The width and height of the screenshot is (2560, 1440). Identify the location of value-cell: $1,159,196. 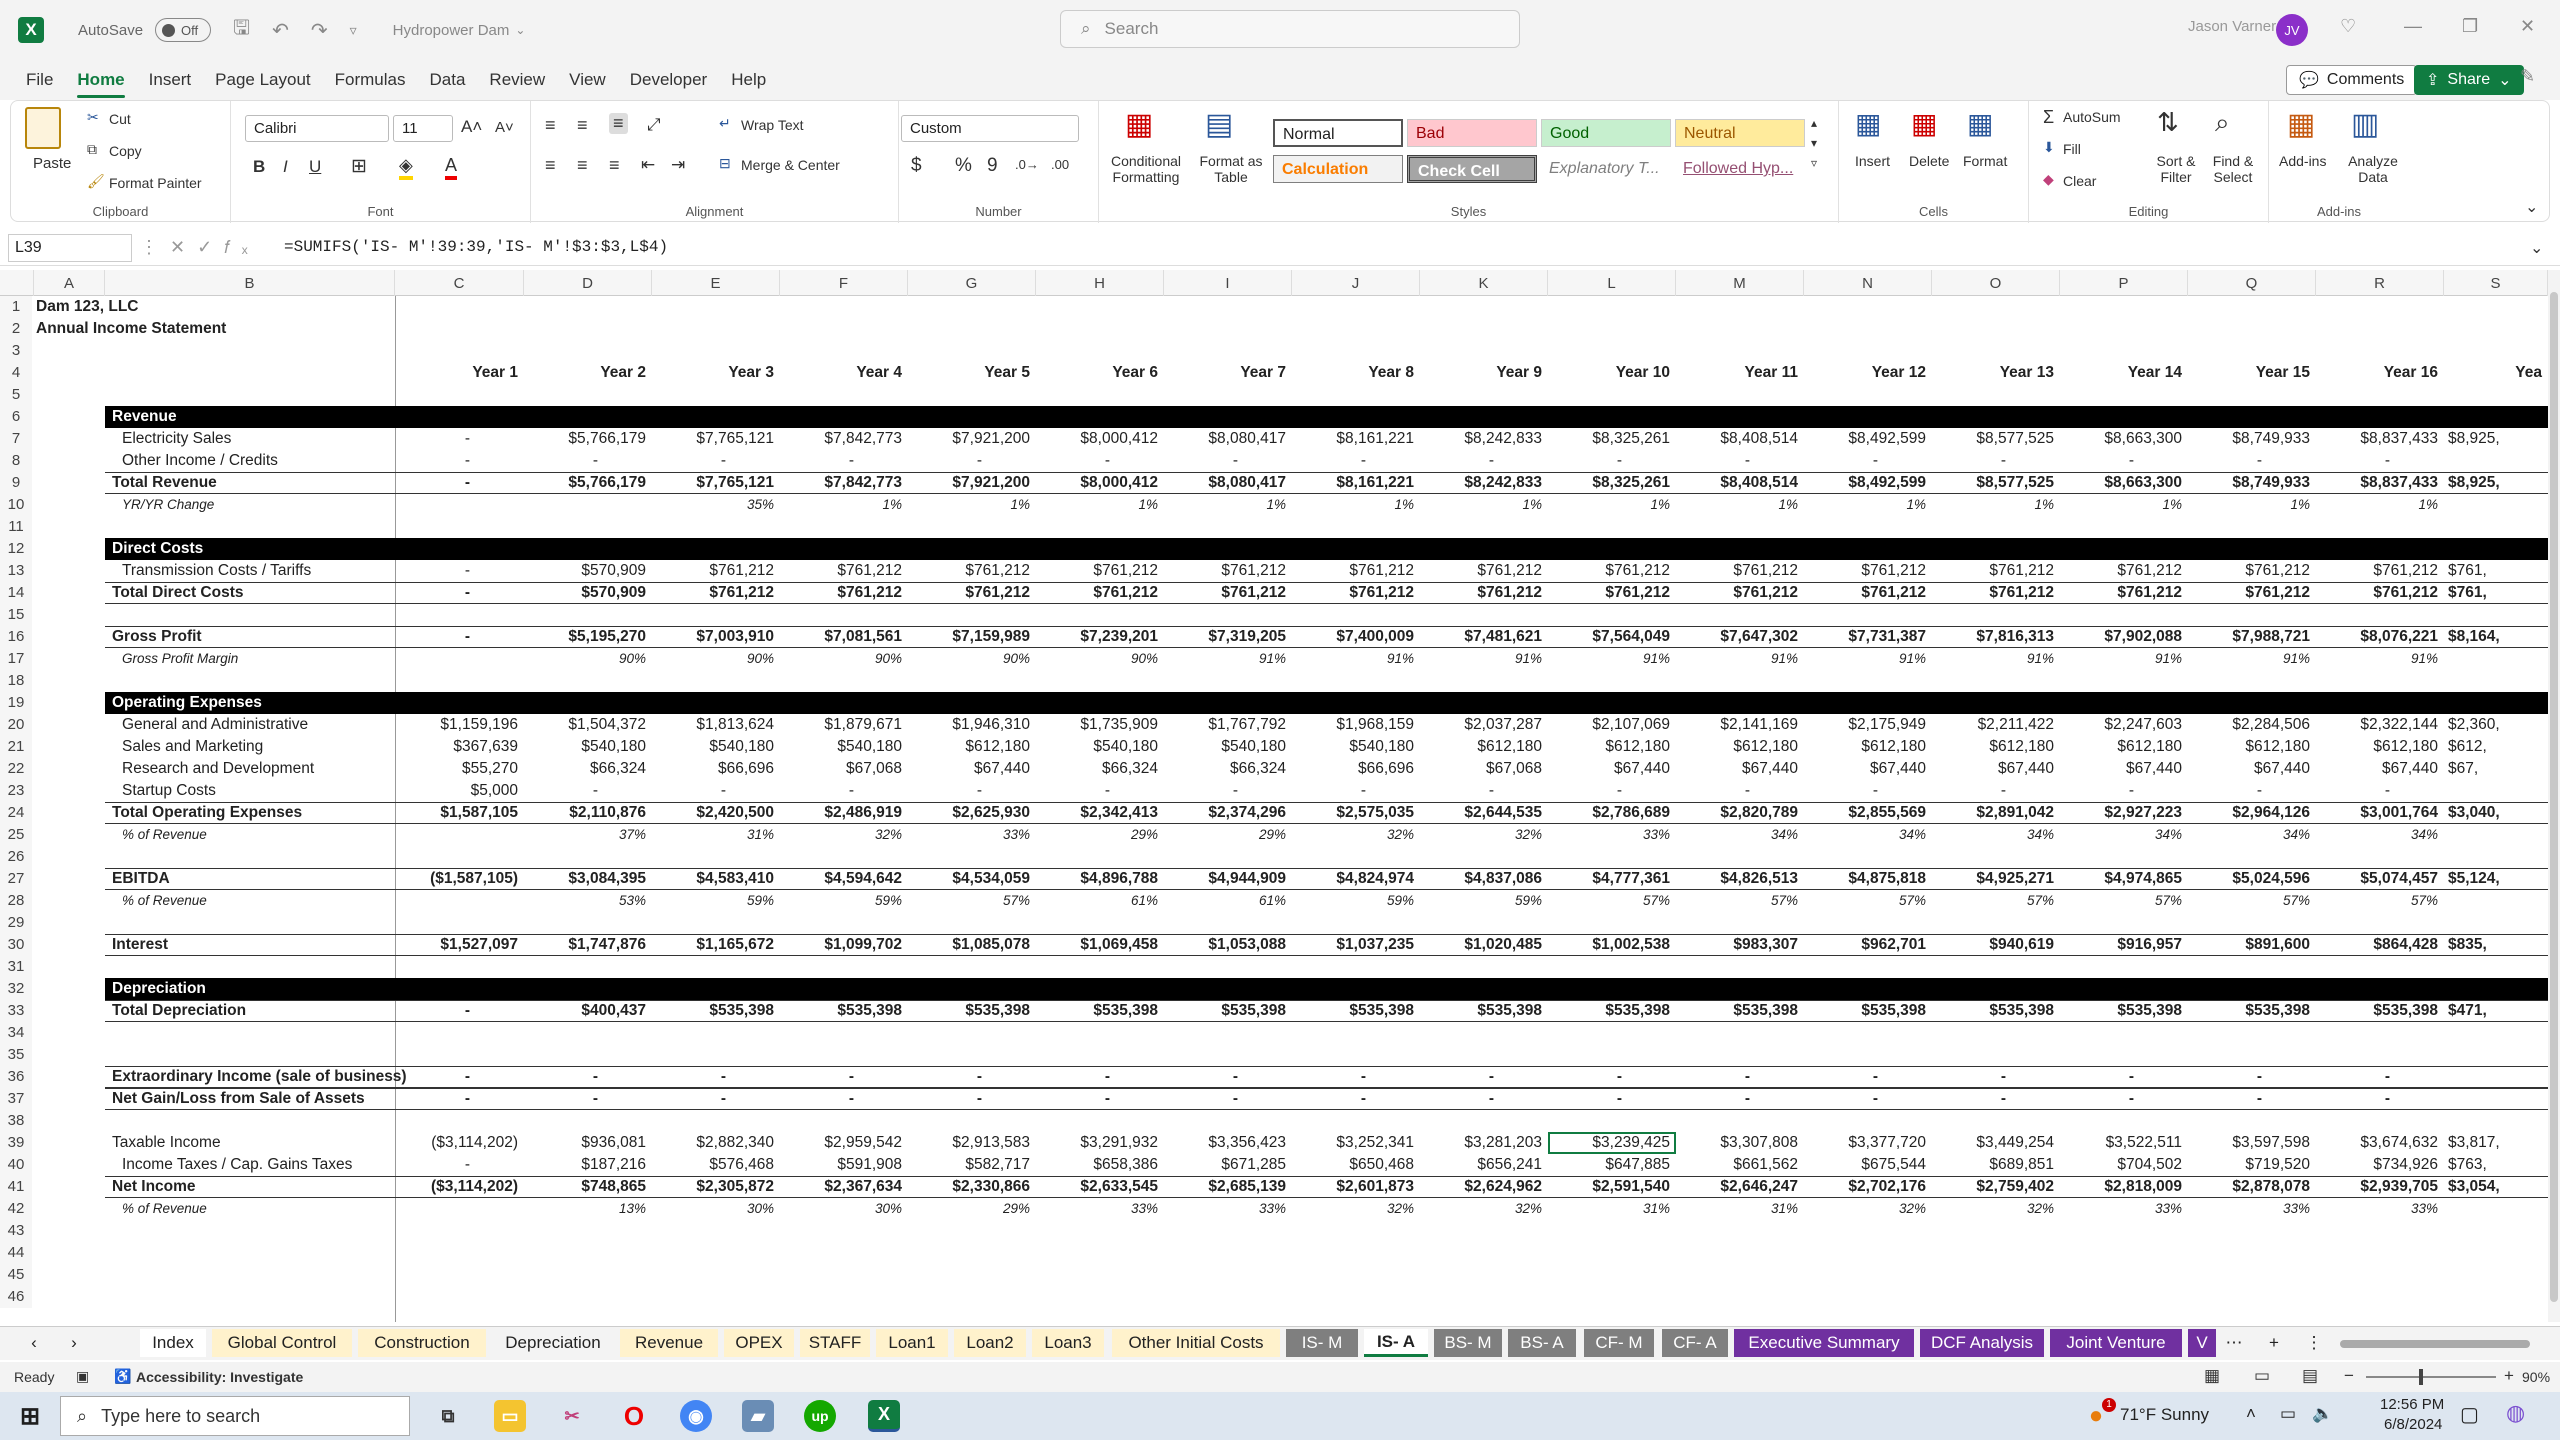
(458, 725).